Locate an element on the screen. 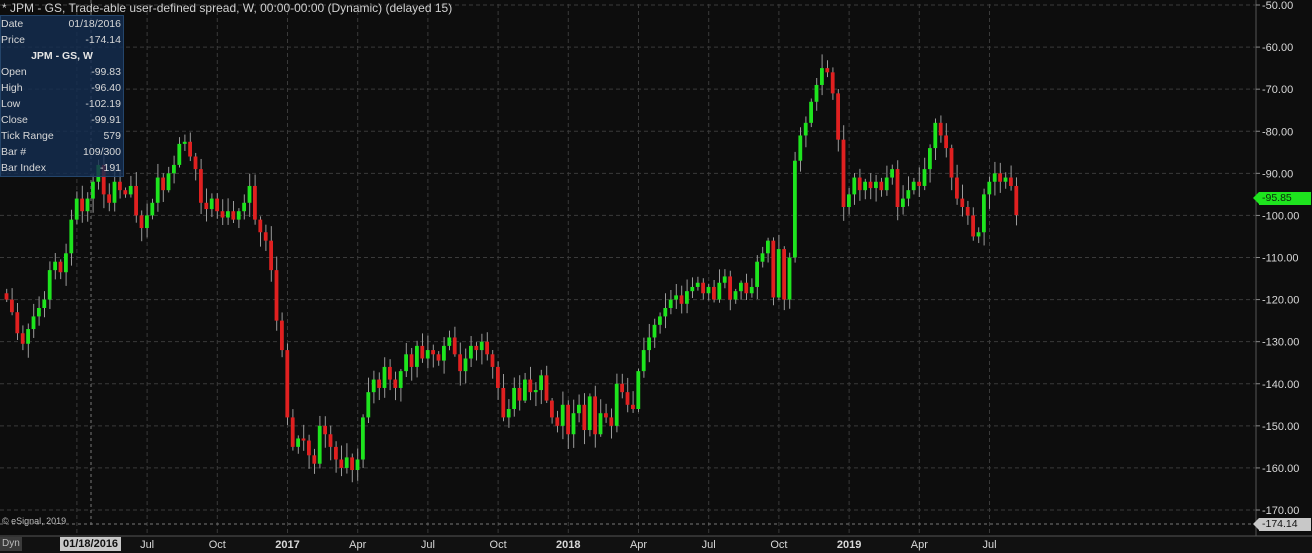 The height and width of the screenshot is (553, 1312). dyn-button: Dyn is located at coordinates (11, 544).